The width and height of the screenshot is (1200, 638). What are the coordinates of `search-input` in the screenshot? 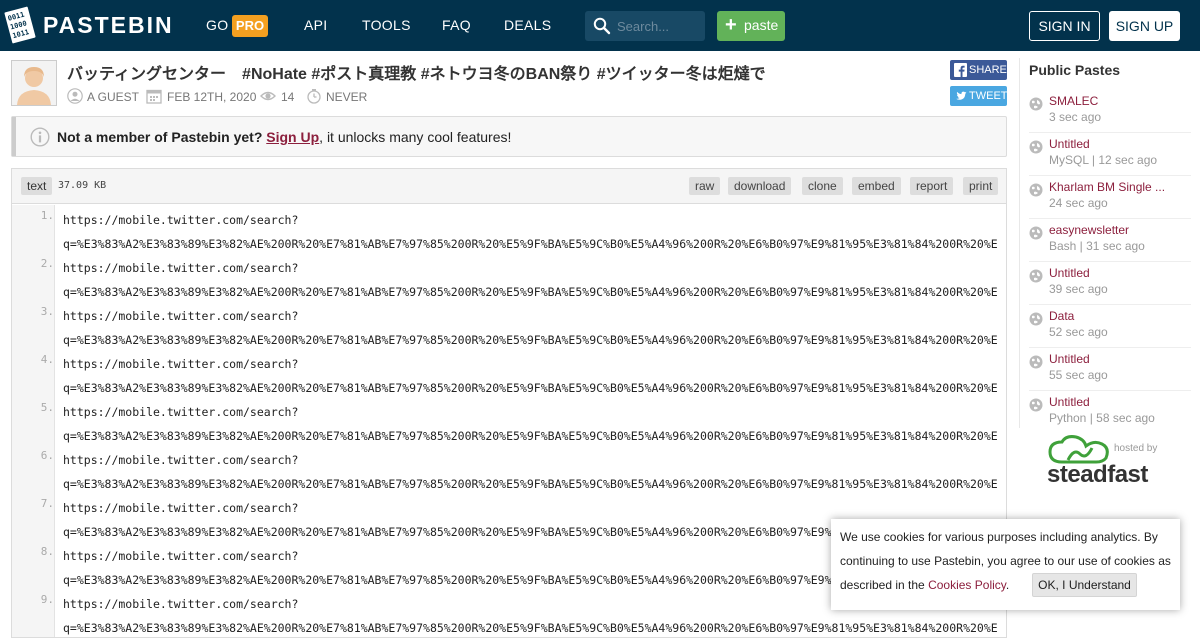 It's located at (659, 26).